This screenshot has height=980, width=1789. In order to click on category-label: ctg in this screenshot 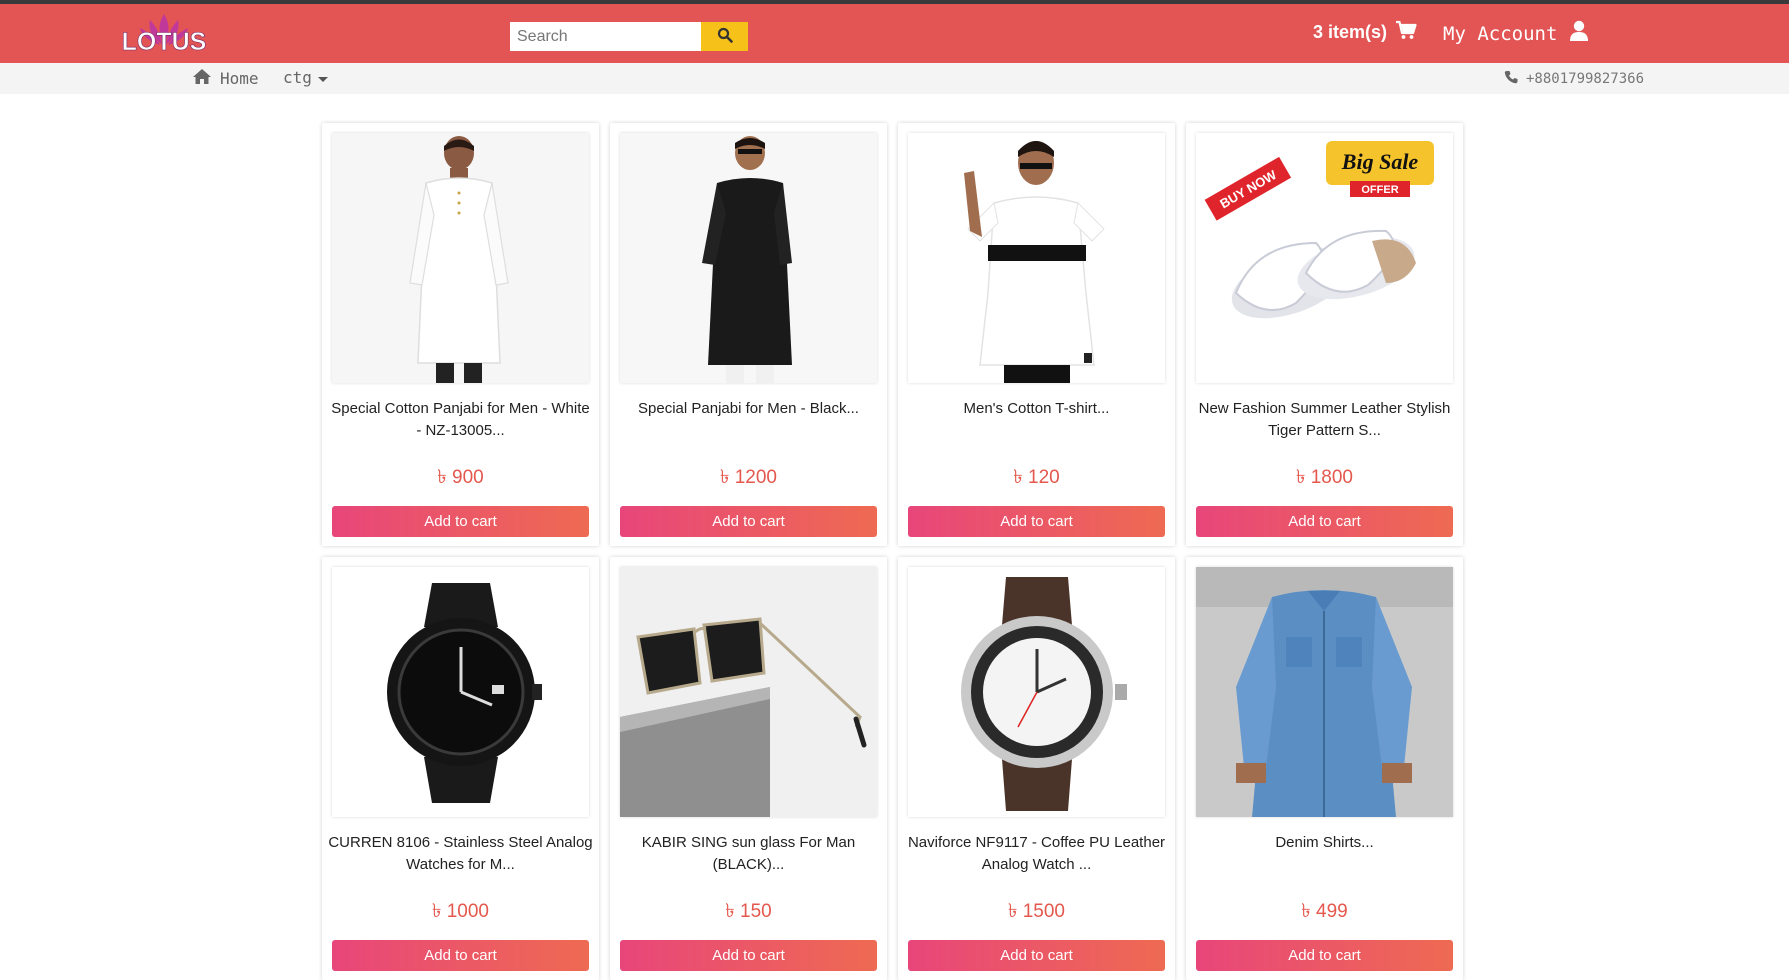, I will do `click(297, 77)`.